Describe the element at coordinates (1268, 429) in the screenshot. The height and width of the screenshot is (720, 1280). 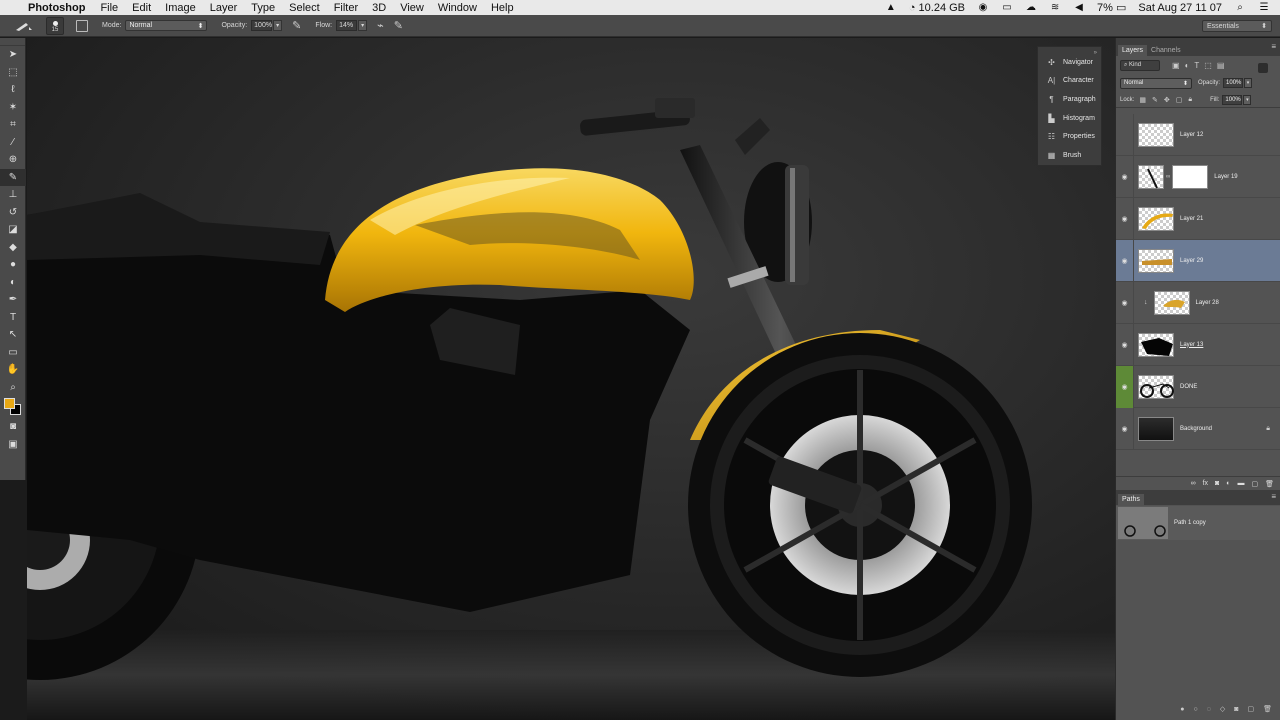
I see `lock-icon: 🔒︎` at that location.